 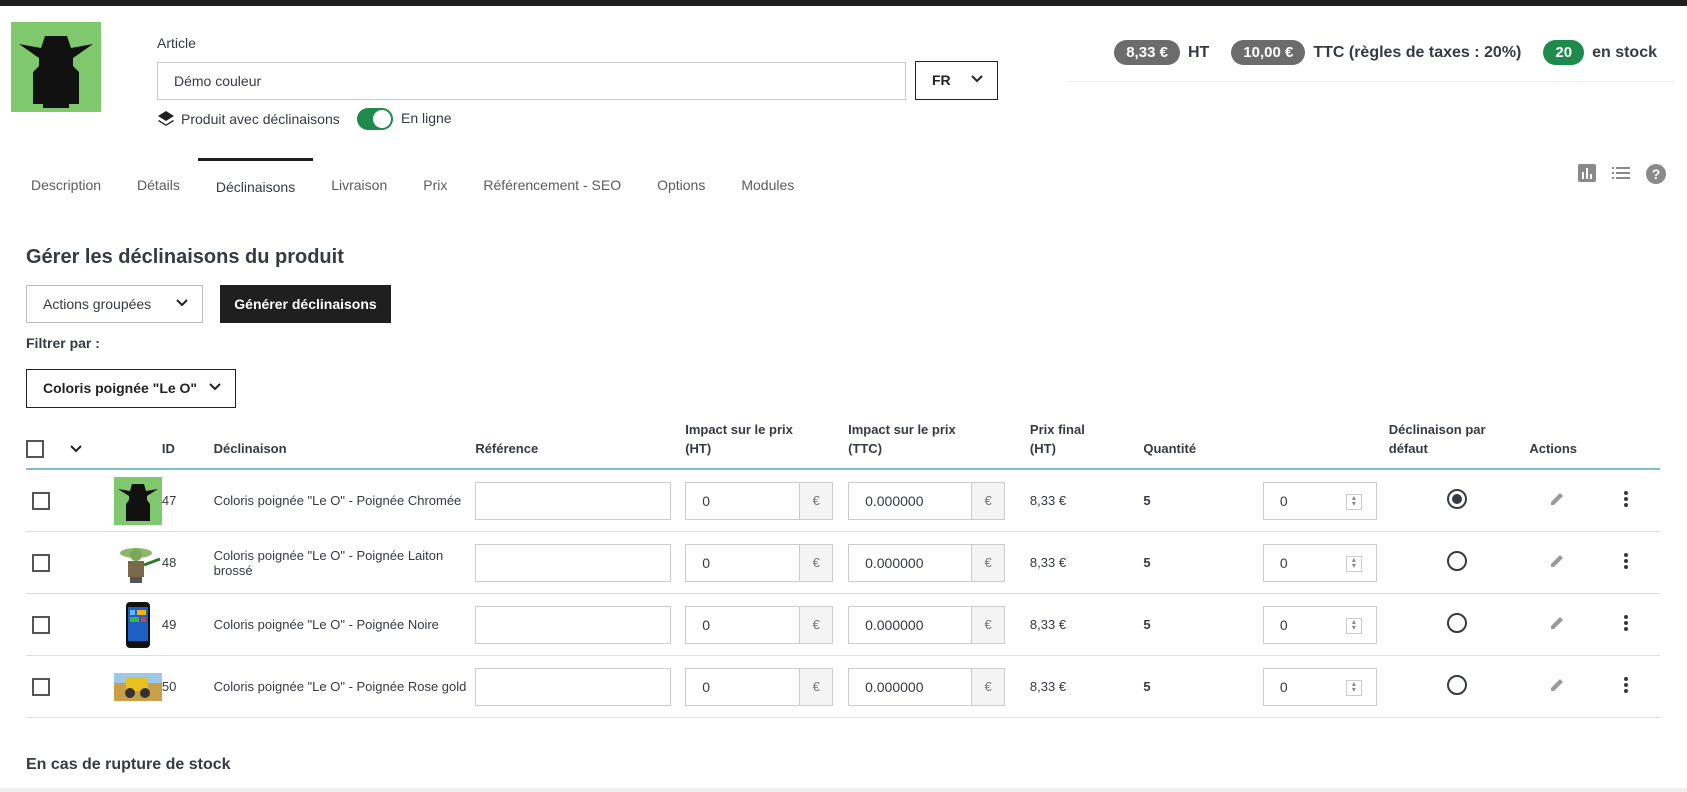 I want to click on language-select: FR, so click(x=956, y=80).